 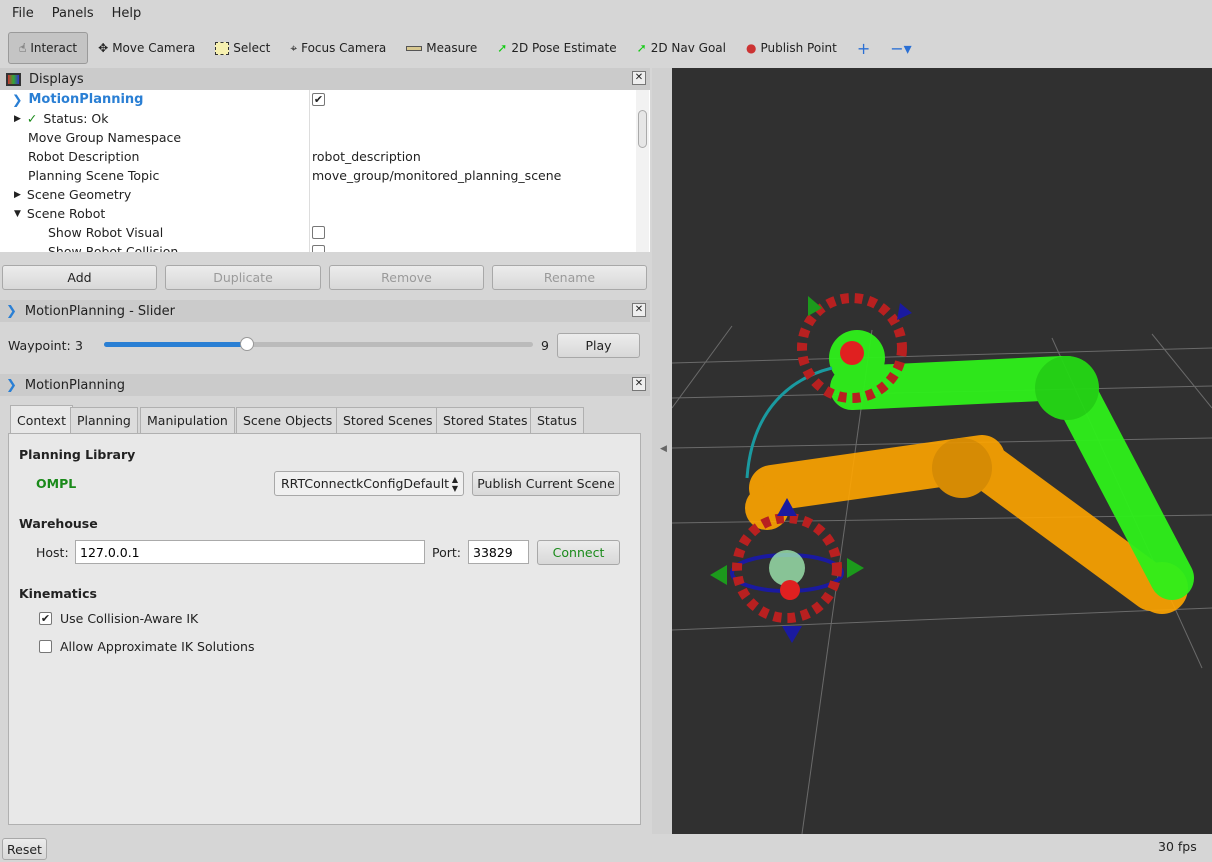 I want to click on menu-bar: File Panels Help, so click(x=85, y=13).